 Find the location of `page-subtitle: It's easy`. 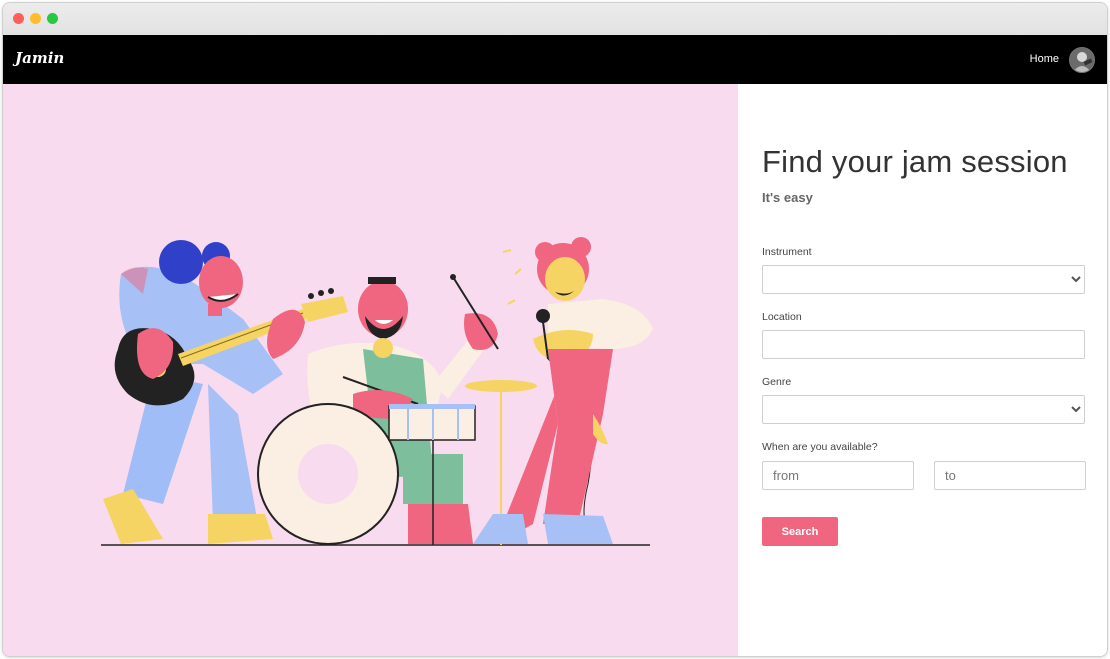

page-subtitle: It's easy is located at coordinates (787, 197).